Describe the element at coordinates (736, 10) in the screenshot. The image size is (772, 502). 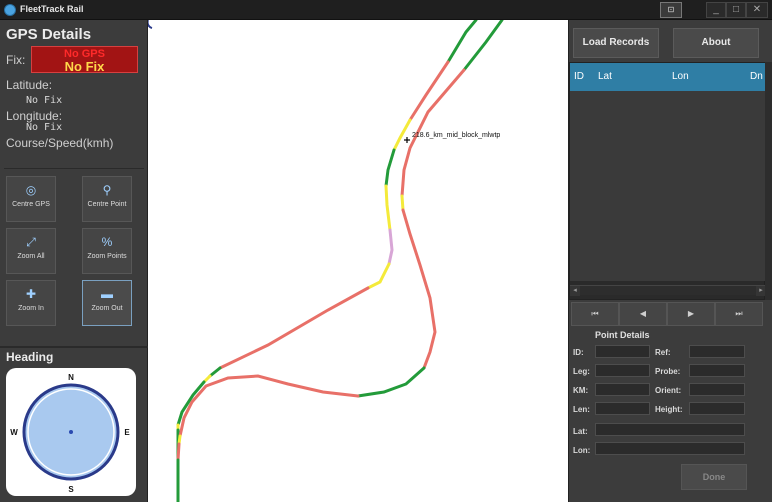
I see `maximize-button: □` at that location.